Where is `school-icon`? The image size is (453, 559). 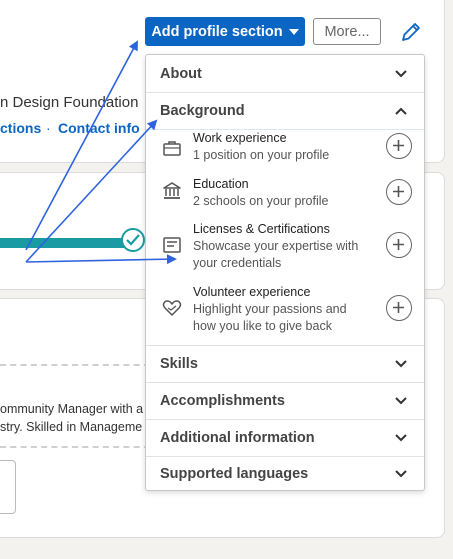
school-icon is located at coordinates (172, 190).